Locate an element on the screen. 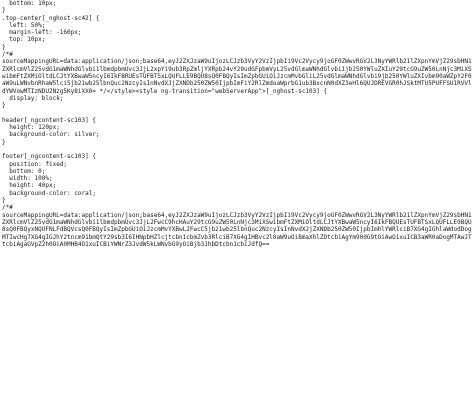  code-line: width: 100%; is located at coordinates (27, 179).